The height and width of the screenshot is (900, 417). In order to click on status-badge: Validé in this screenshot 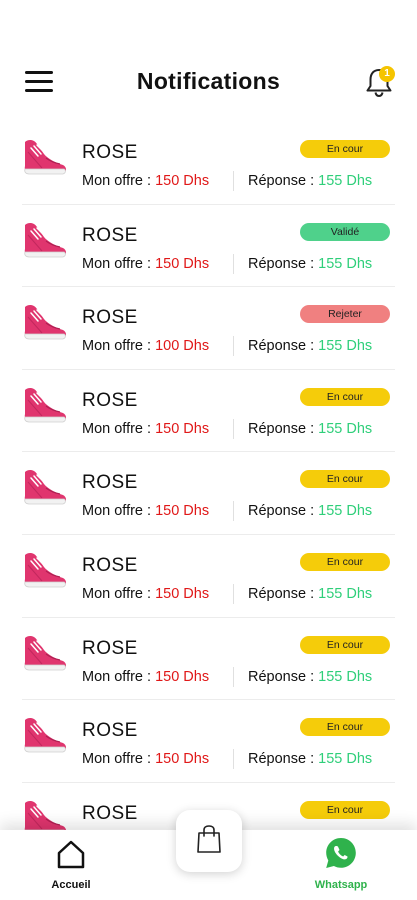, I will do `click(345, 231)`.